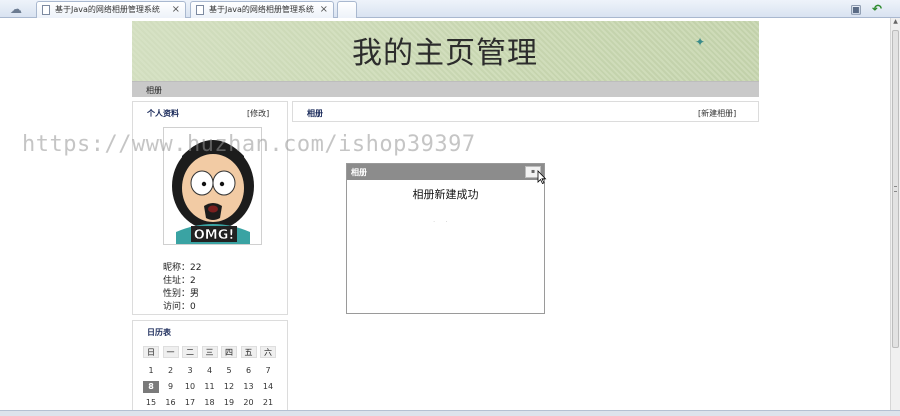 The width and height of the screenshot is (900, 416). What do you see at coordinates (450, 413) in the screenshot?
I see `browser-status-bar` at bounding box center [450, 413].